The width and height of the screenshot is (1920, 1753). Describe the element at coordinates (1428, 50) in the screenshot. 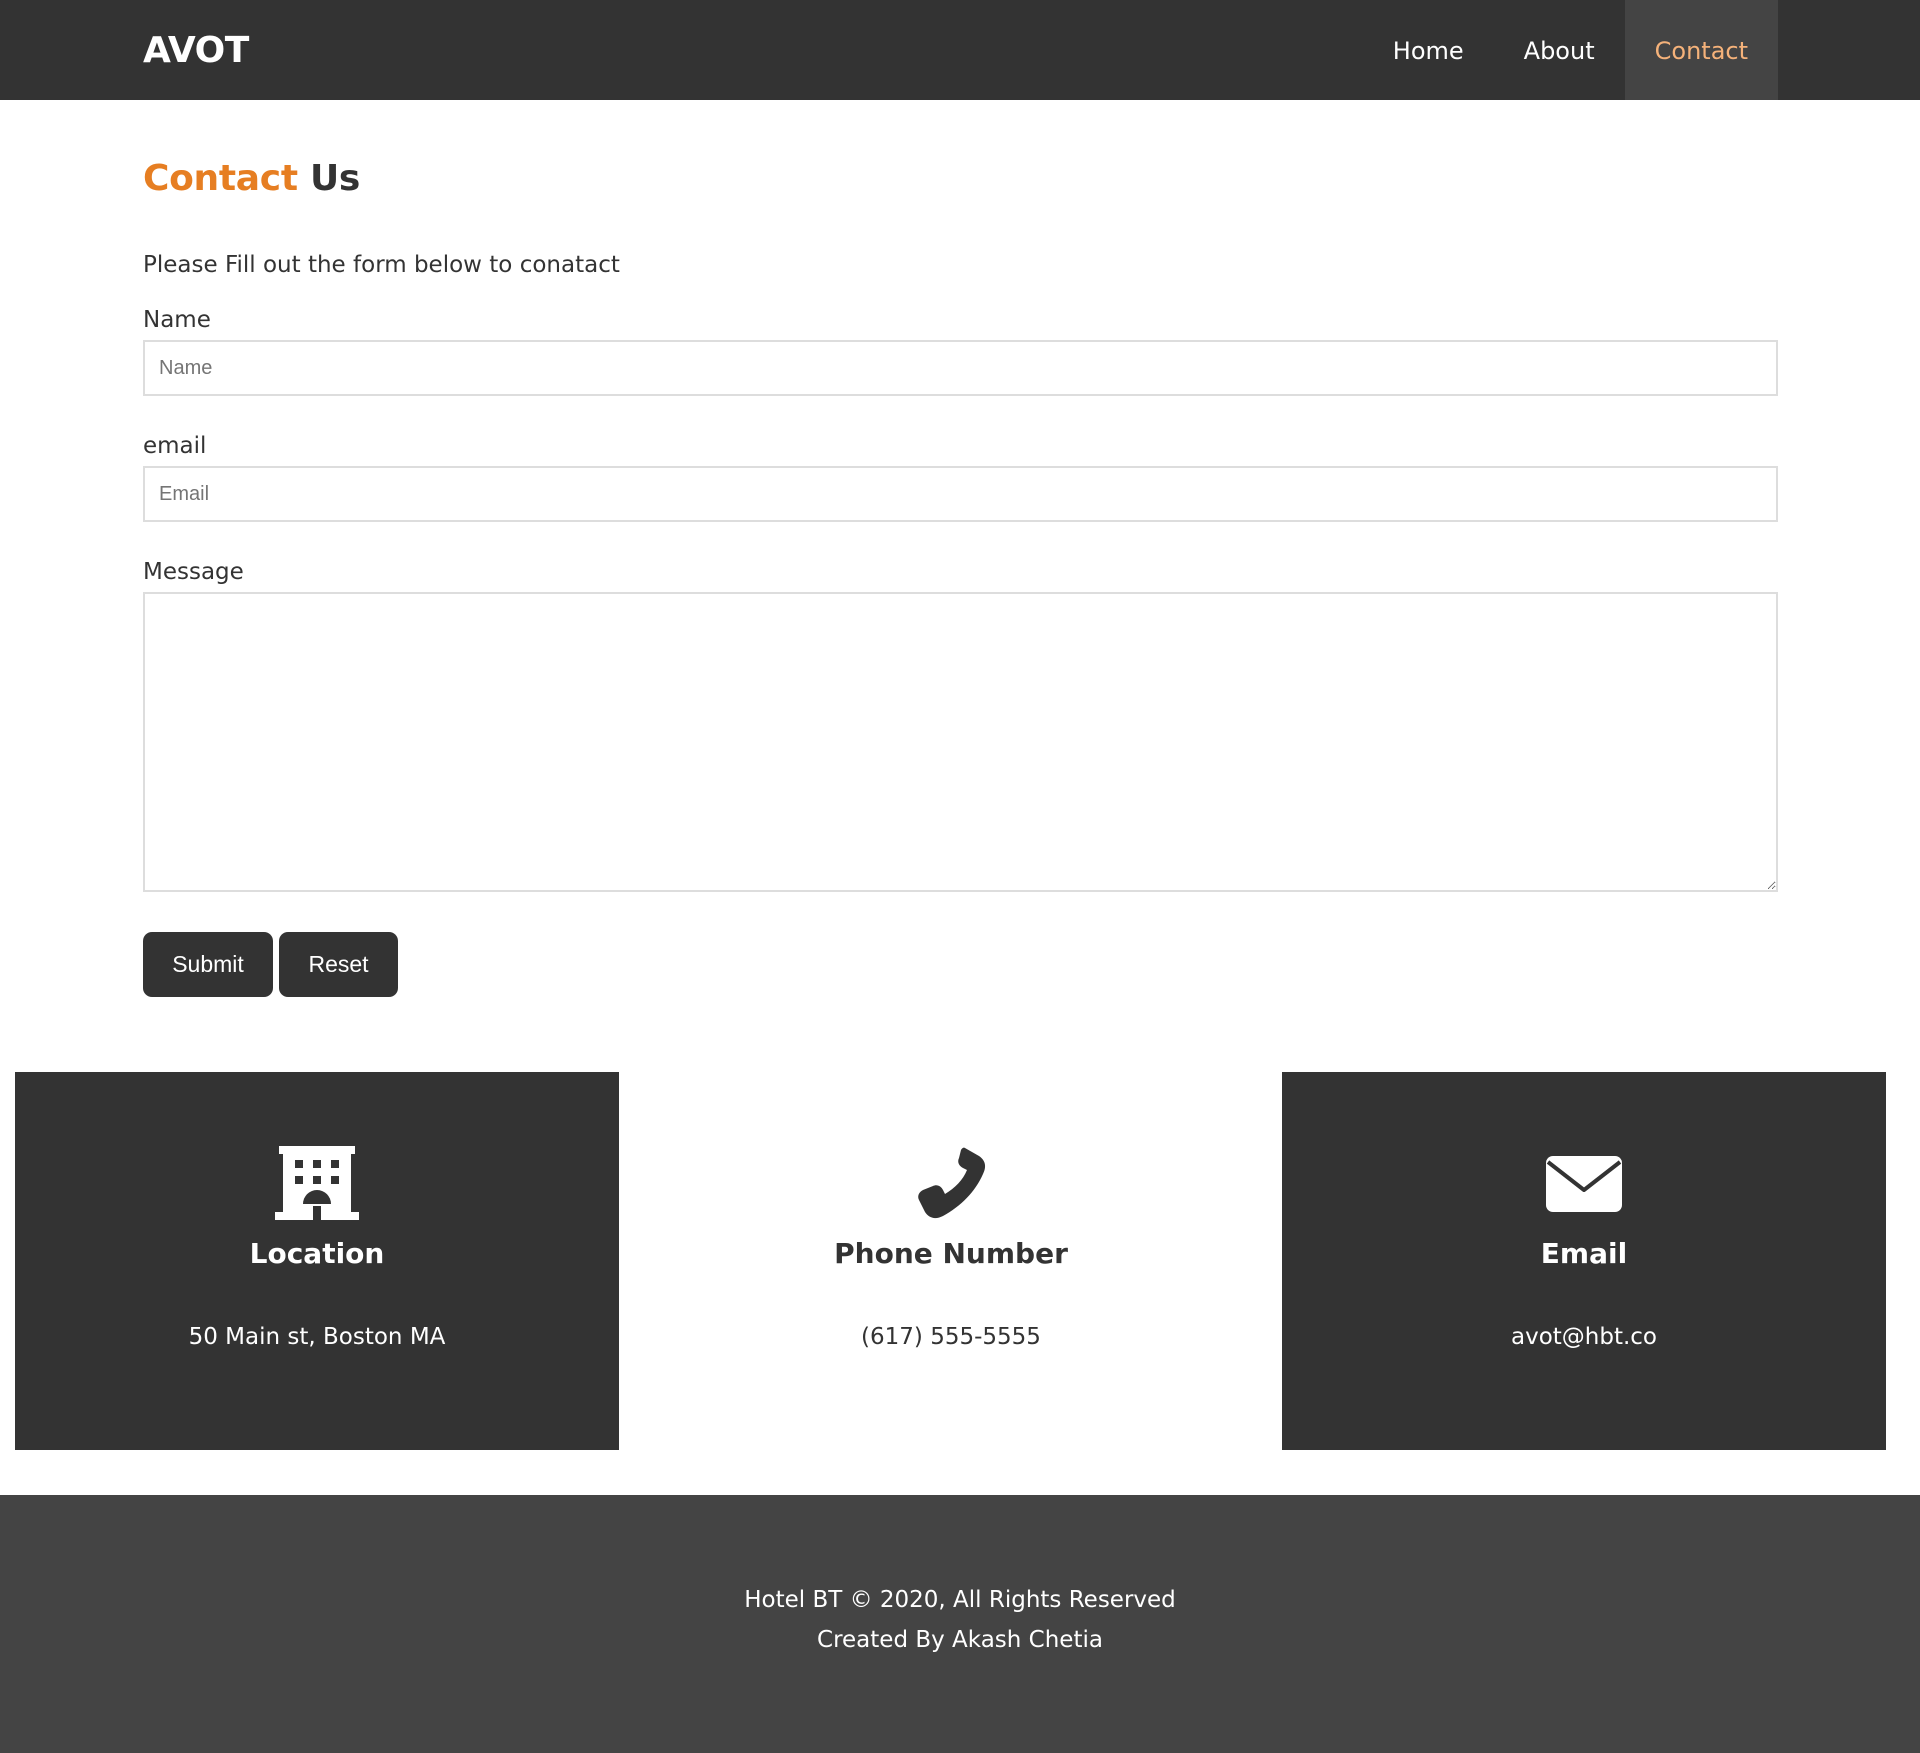

I see `nav-link-home: Home` at that location.